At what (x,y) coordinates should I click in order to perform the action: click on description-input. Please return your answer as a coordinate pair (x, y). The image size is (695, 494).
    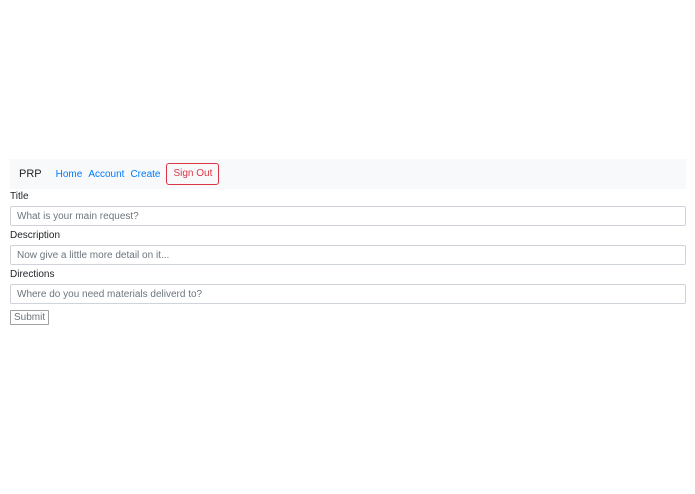
    Looking at the image, I should click on (348, 255).